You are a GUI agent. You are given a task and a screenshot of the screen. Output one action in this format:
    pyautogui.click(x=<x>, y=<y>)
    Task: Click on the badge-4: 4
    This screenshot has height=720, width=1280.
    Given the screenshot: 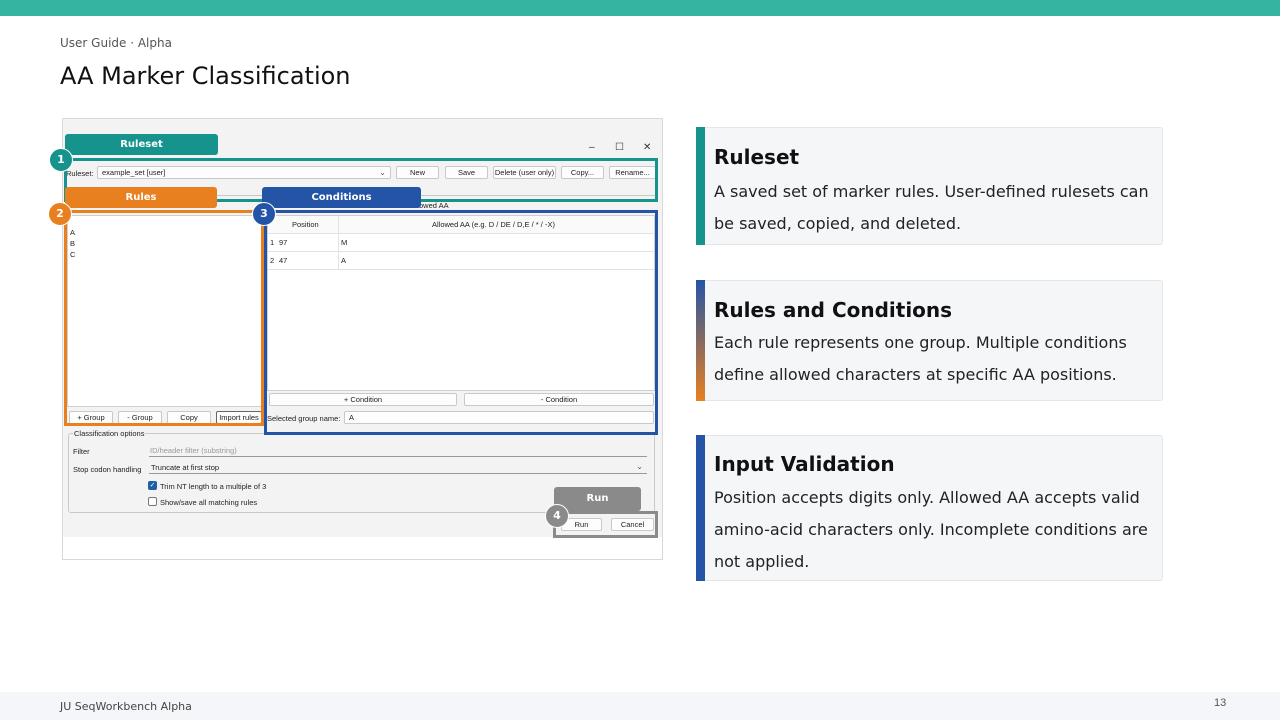 What is the action you would take?
    pyautogui.click(x=557, y=516)
    